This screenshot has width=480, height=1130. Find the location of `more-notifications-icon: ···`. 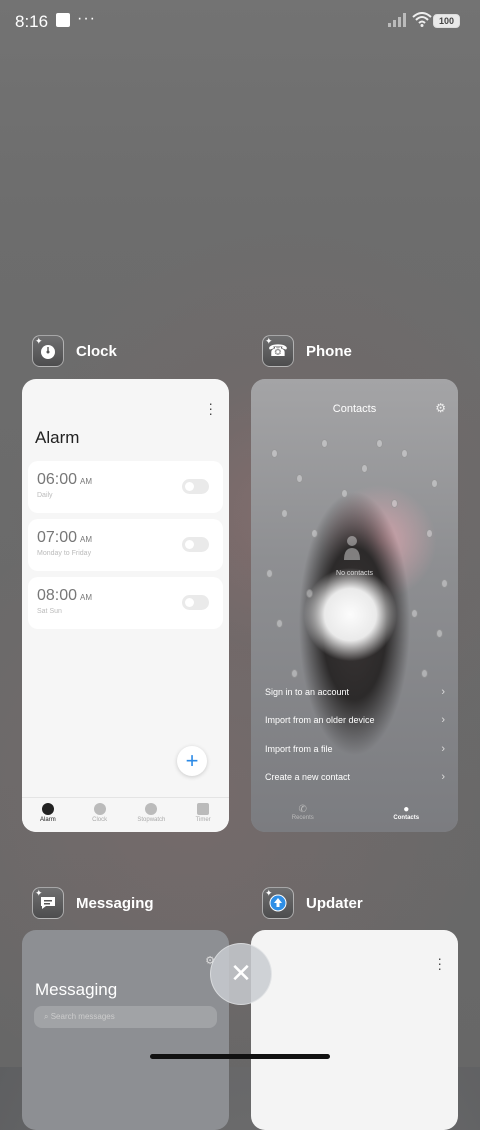

more-notifications-icon: ··· is located at coordinates (86, 18).